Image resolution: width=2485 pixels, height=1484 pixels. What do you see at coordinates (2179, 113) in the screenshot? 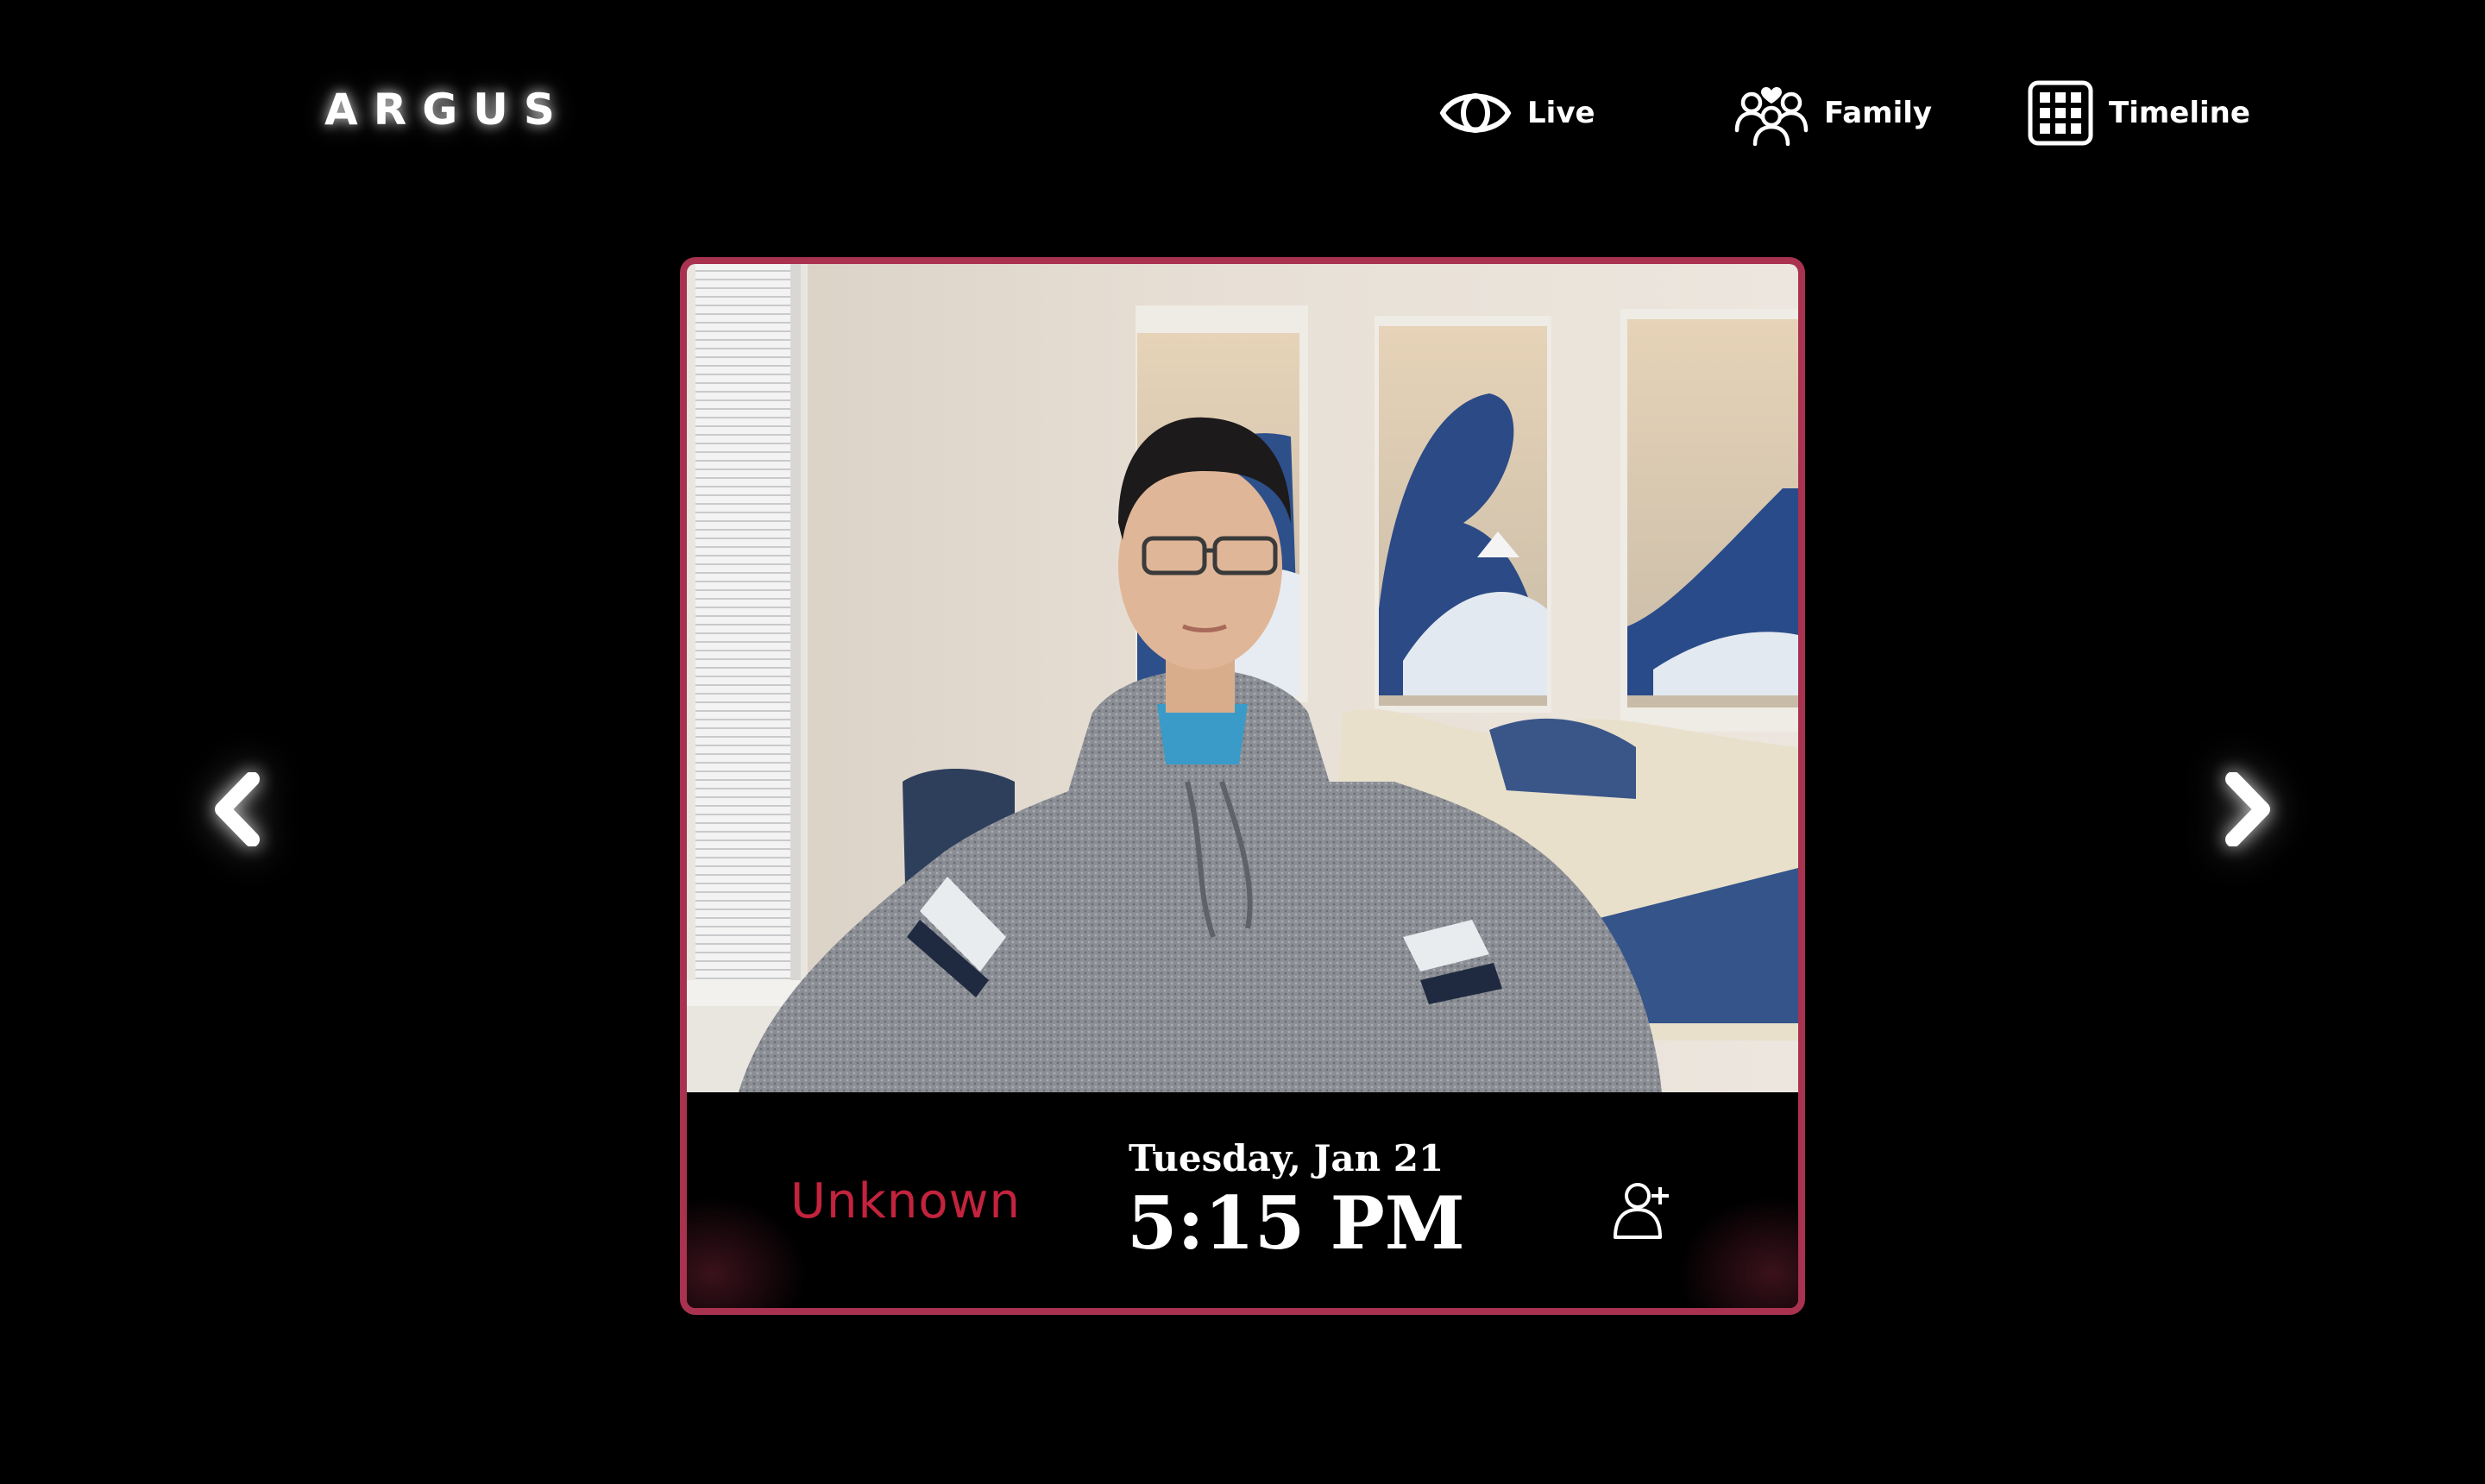
I see `nav-timeline-label: Timeline` at bounding box center [2179, 113].